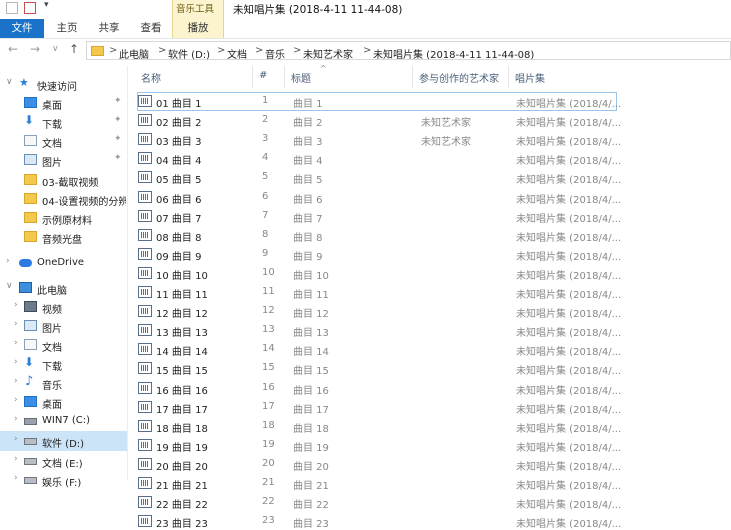 The height and width of the screenshot is (530, 731). What do you see at coordinates (63, 383) in the screenshot?
I see `nav-pc-music: › ♪ 音乐` at bounding box center [63, 383].